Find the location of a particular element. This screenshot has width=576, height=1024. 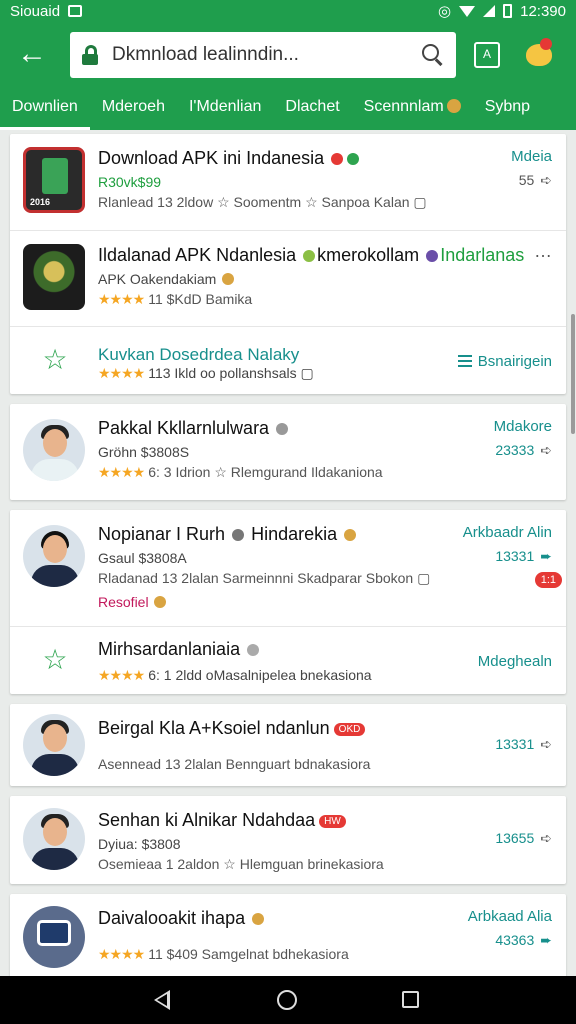

section-action: Mdeghealn is located at coordinates (515, 661).